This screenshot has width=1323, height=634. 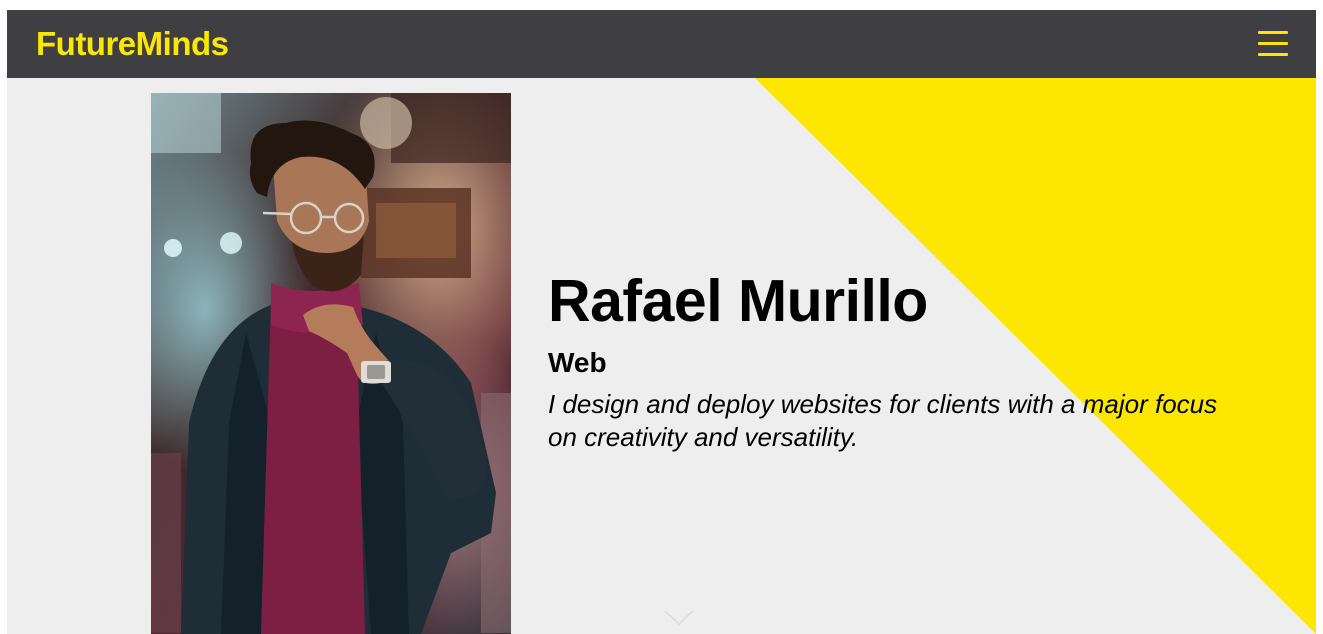 What do you see at coordinates (132, 44) in the screenshot?
I see `brand-logo: FutureMinds` at bounding box center [132, 44].